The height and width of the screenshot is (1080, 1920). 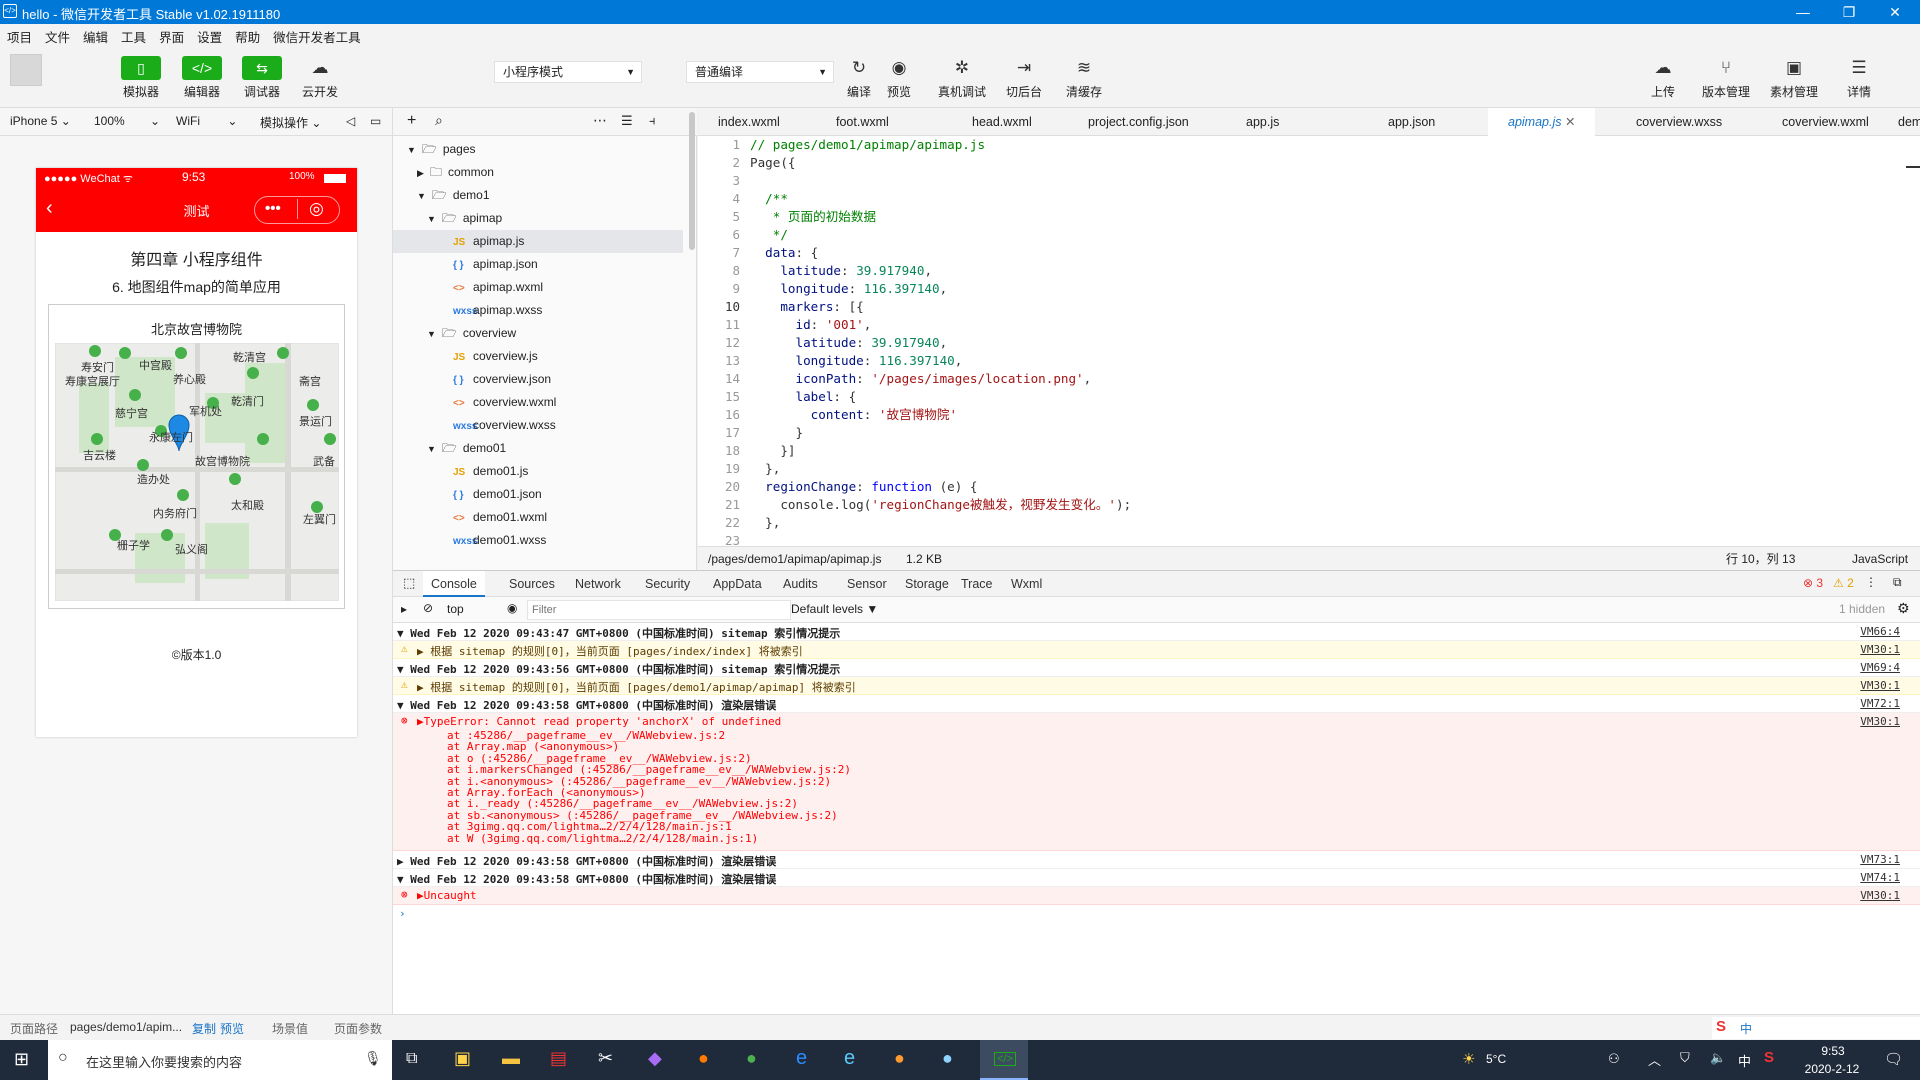 I want to click on cursor-position: 行 10，列 13, so click(x=1760, y=559).